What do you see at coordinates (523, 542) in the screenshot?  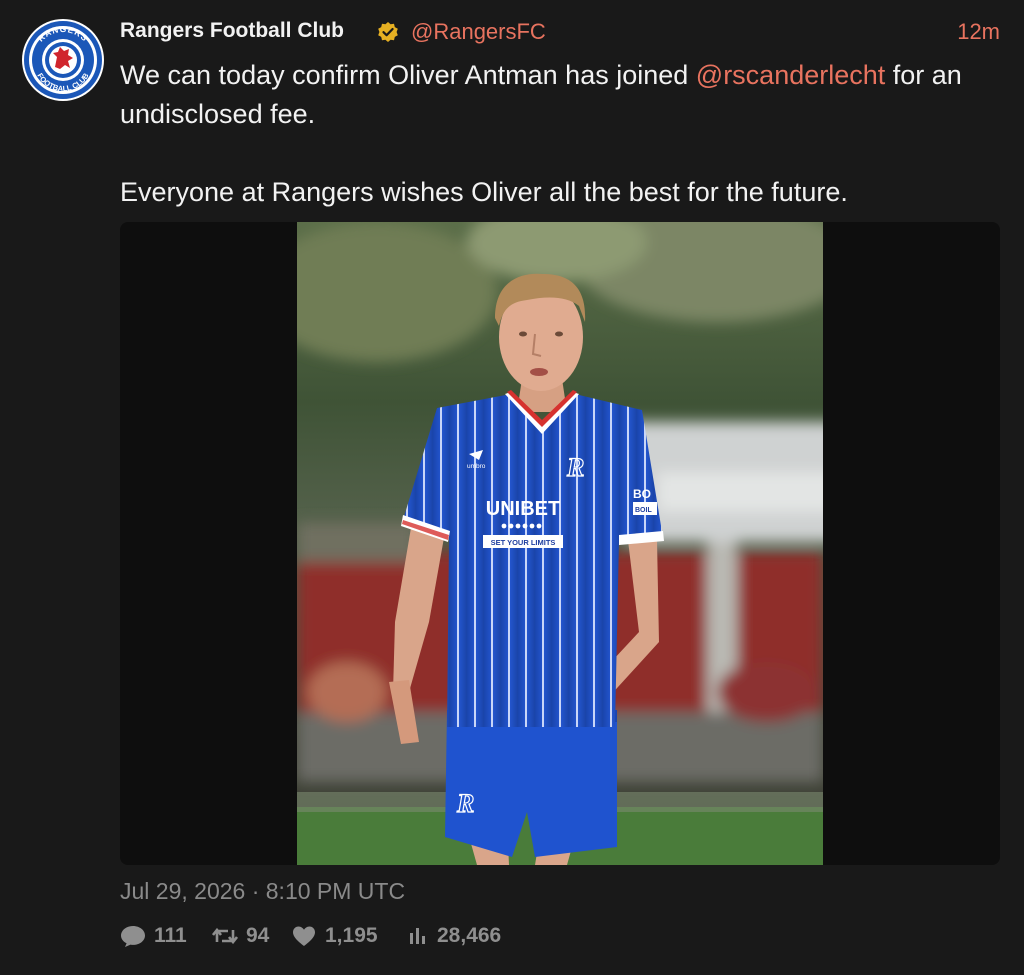 I see `shirt-tagline: SET YOUR LIMITS` at bounding box center [523, 542].